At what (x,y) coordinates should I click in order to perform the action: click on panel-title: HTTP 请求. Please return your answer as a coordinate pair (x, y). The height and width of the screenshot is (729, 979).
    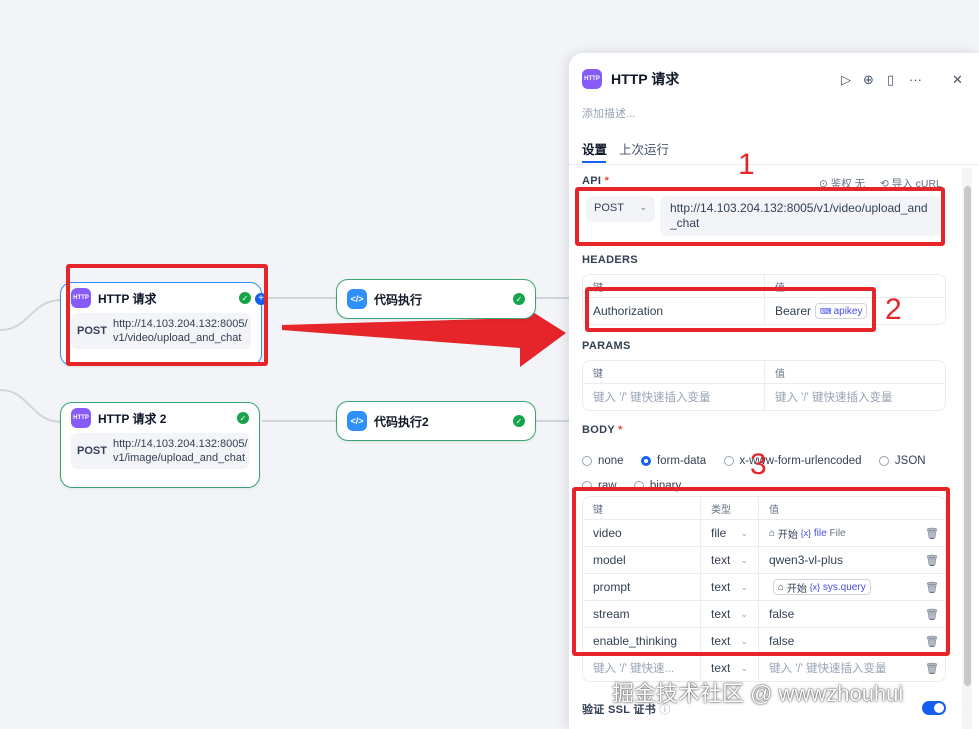
    Looking at the image, I should click on (645, 79).